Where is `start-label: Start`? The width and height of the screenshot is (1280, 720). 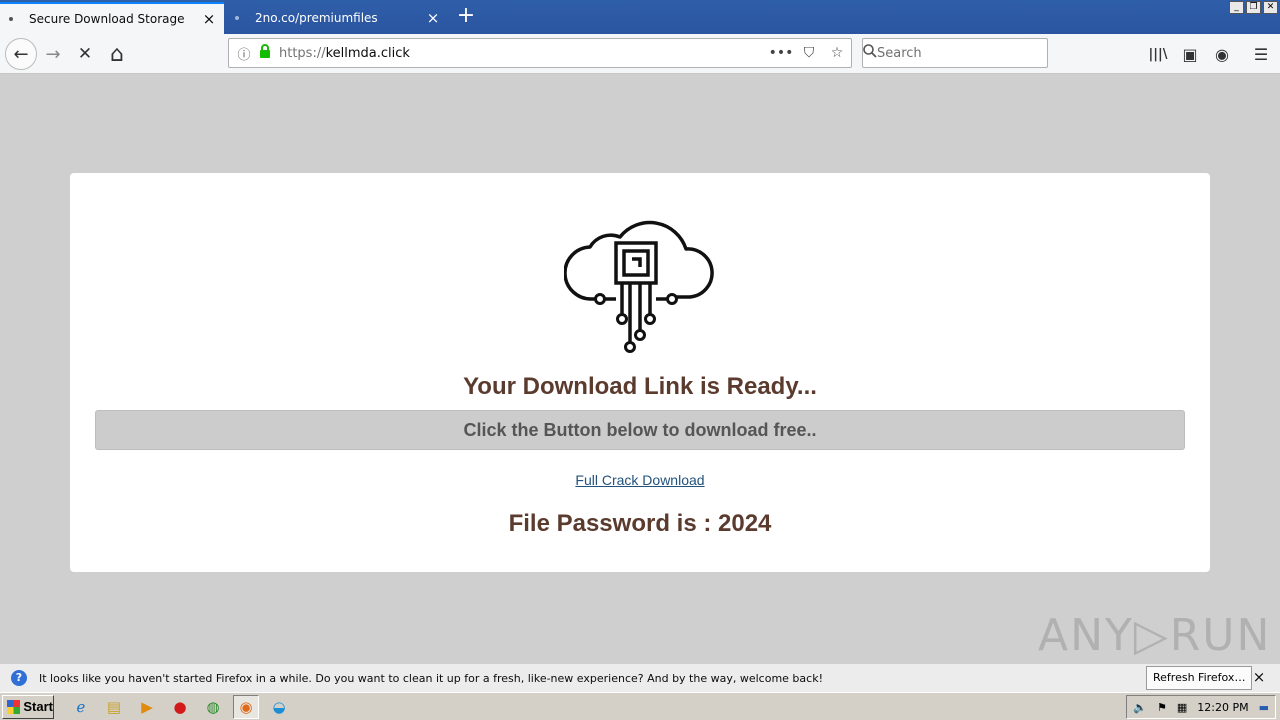 start-label: Start is located at coordinates (38, 706).